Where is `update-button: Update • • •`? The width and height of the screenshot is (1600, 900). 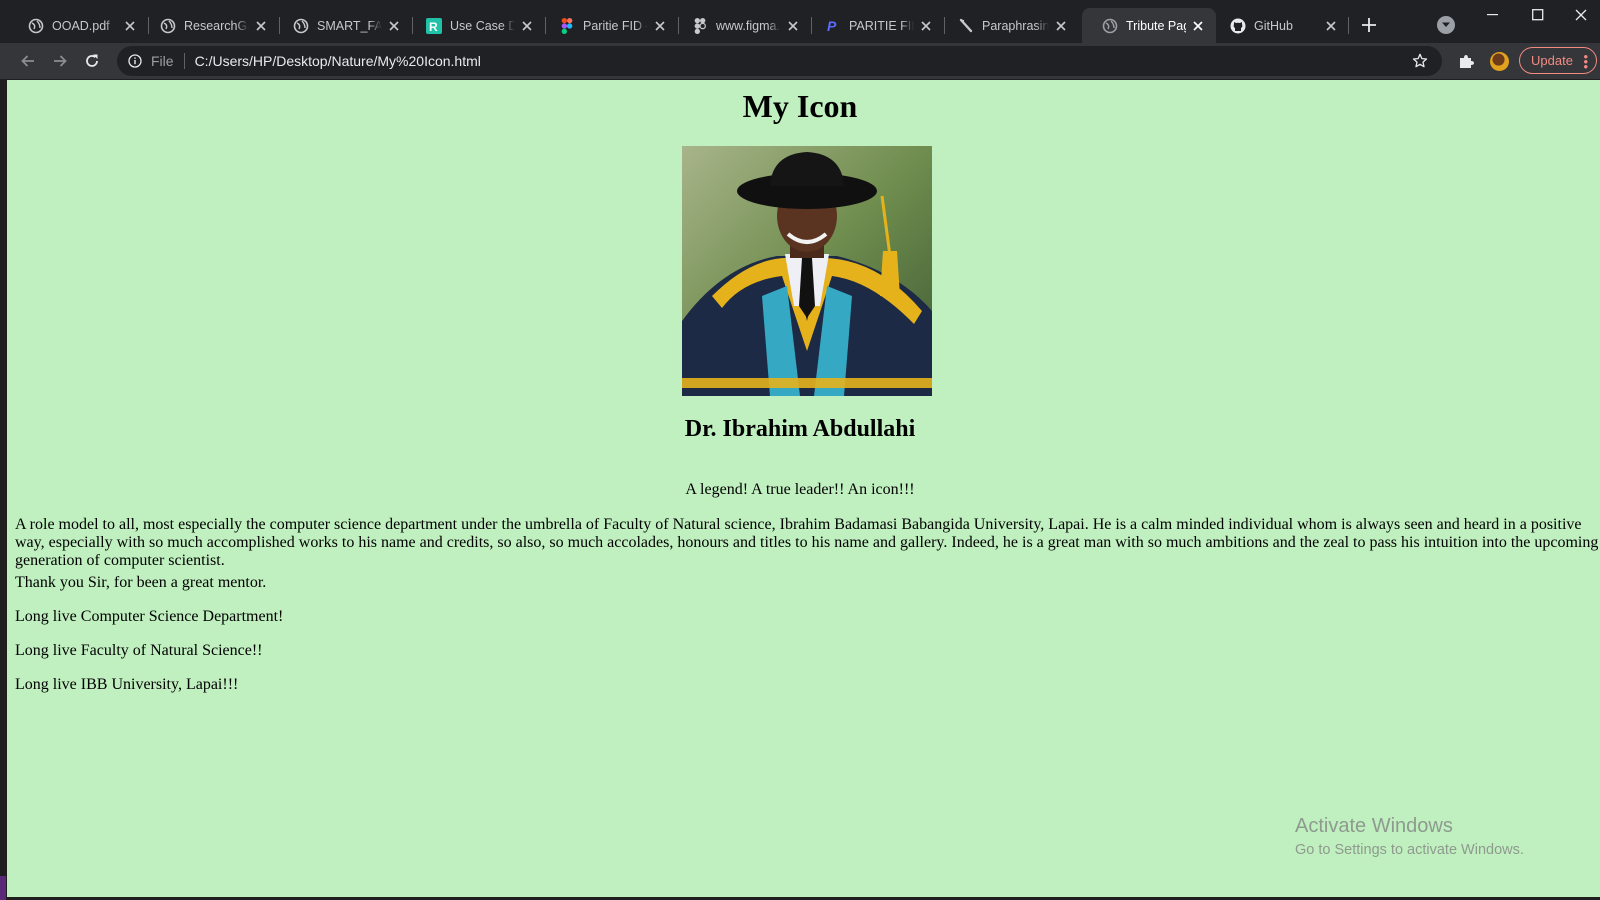 update-button: Update • • • is located at coordinates (1558, 60).